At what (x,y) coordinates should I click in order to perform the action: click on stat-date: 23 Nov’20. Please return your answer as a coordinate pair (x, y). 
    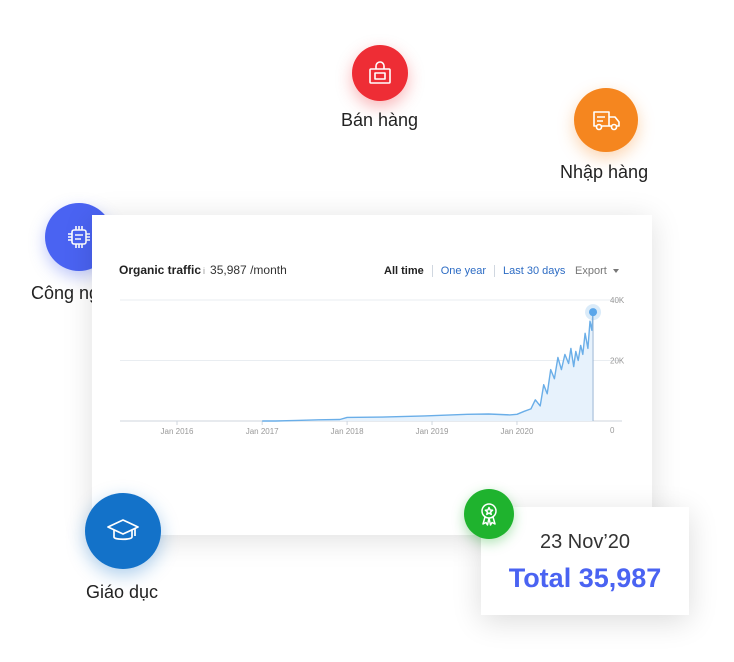
    Looking at the image, I should click on (585, 542).